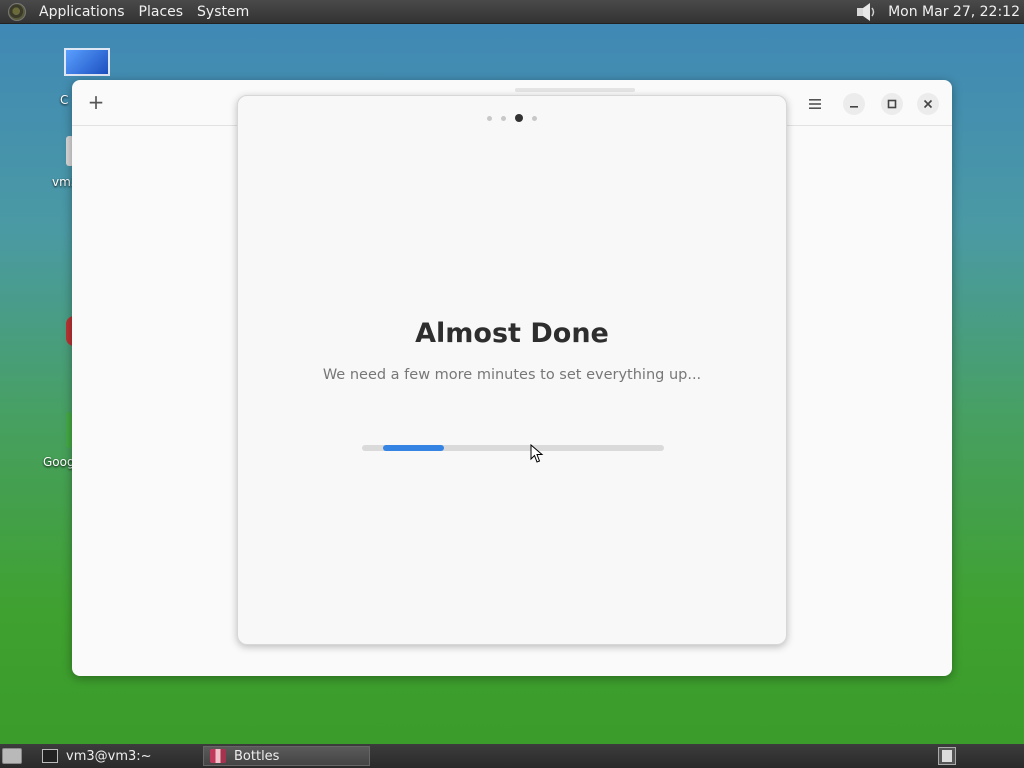 The width and height of the screenshot is (1024, 768). Describe the element at coordinates (854, 104) in the screenshot. I see `minimize-button` at that location.